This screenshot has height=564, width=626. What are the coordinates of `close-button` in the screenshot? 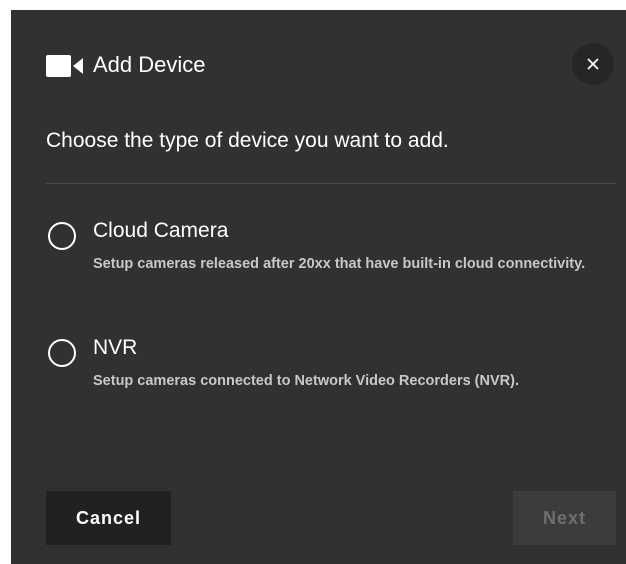 It's located at (593, 64).